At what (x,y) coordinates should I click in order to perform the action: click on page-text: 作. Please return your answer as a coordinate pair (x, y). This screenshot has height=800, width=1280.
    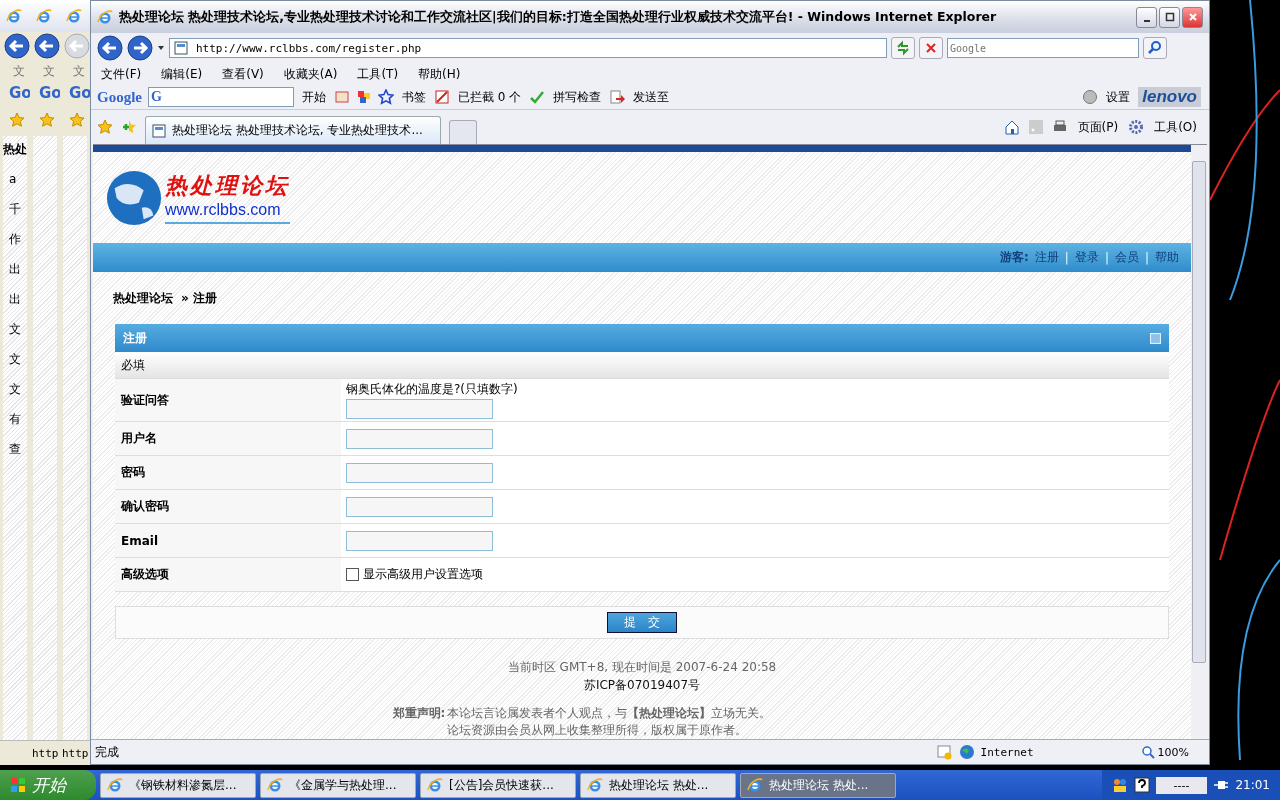
    Looking at the image, I should click on (15, 239).